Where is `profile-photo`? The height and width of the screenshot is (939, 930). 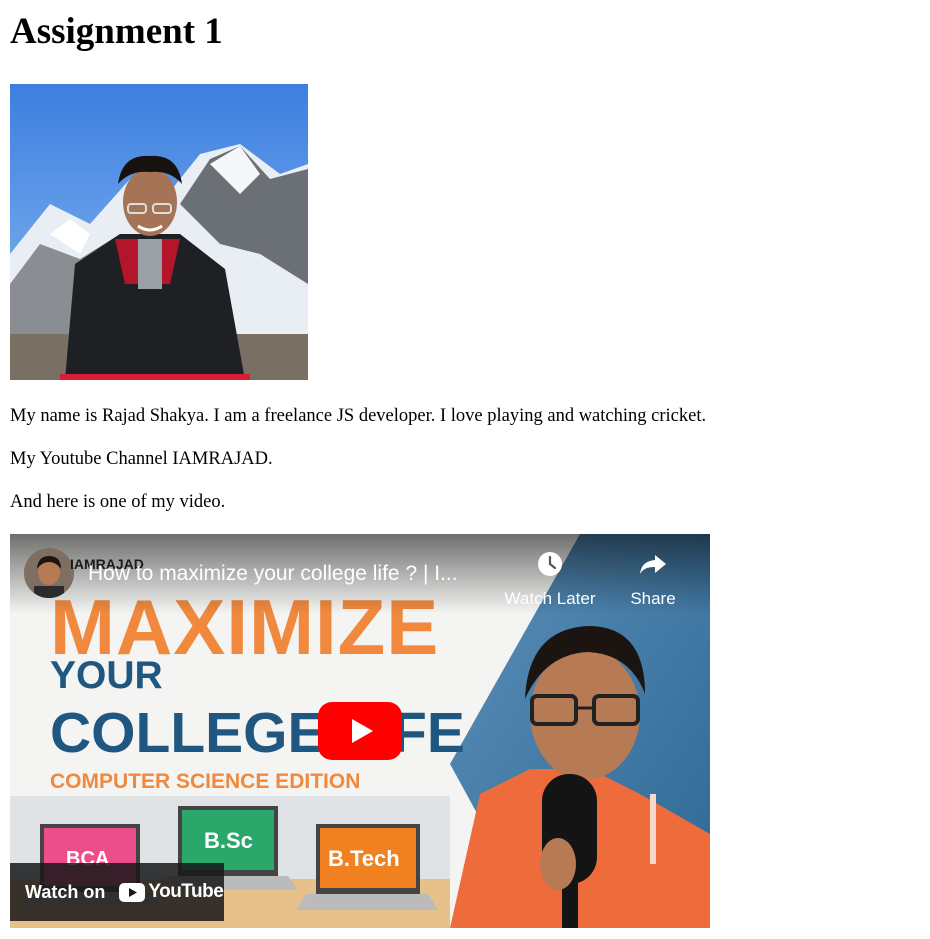 profile-photo is located at coordinates (159, 232).